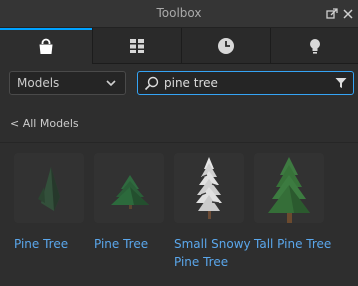  I want to click on lightbulb-icon, so click(314, 46).